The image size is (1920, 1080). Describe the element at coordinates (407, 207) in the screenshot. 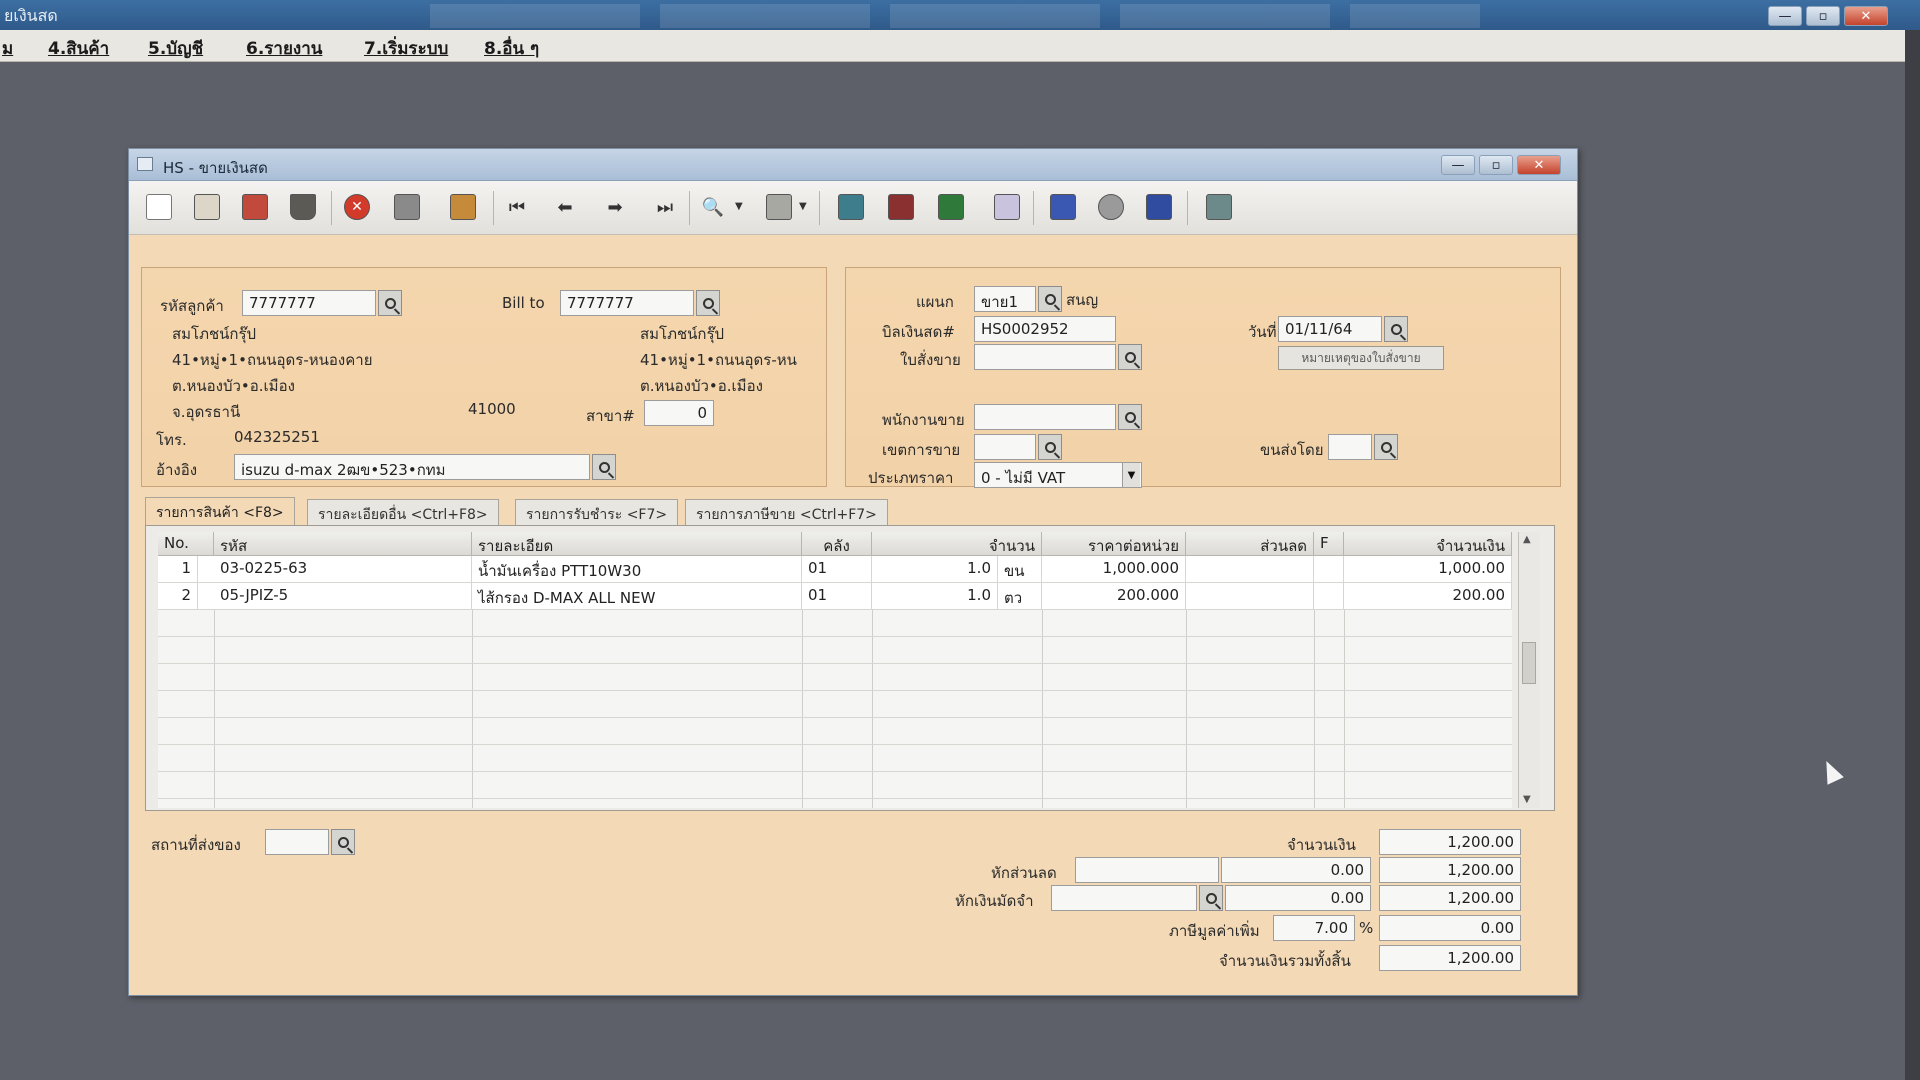

I see `save-icon` at that location.